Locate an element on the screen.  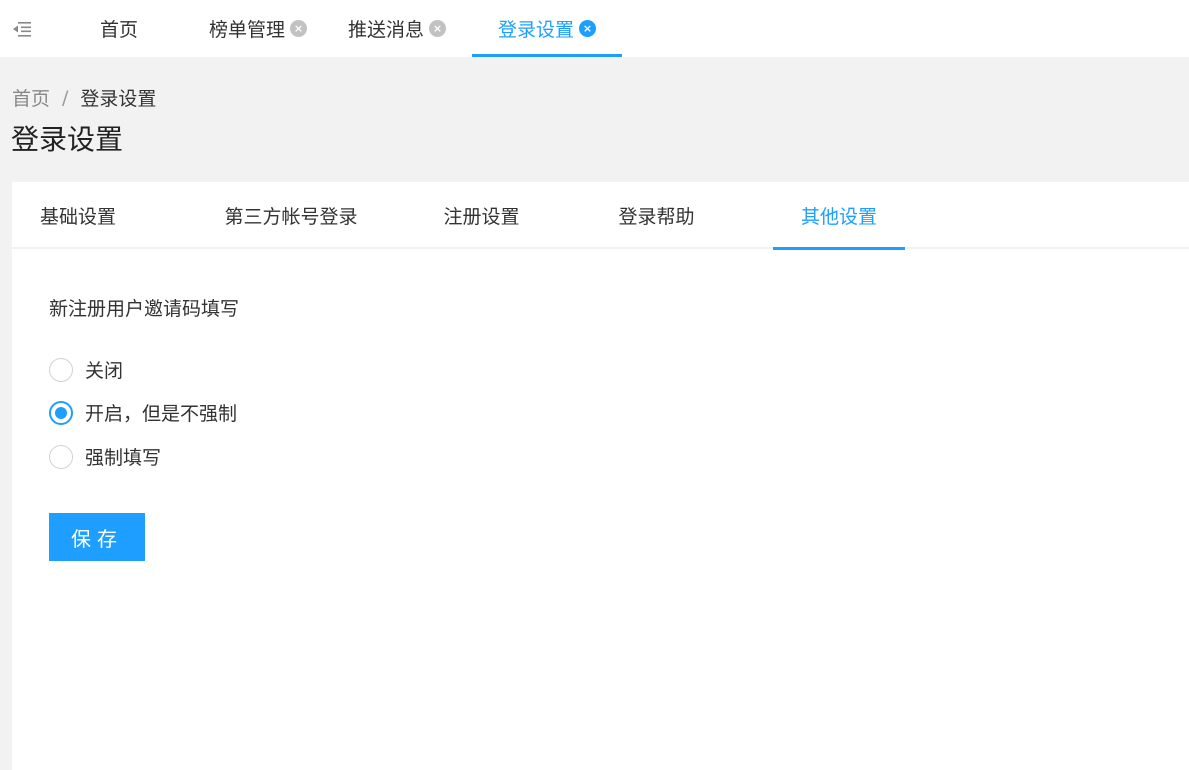
radio-option-required: 强制填写 is located at coordinates (105, 456).